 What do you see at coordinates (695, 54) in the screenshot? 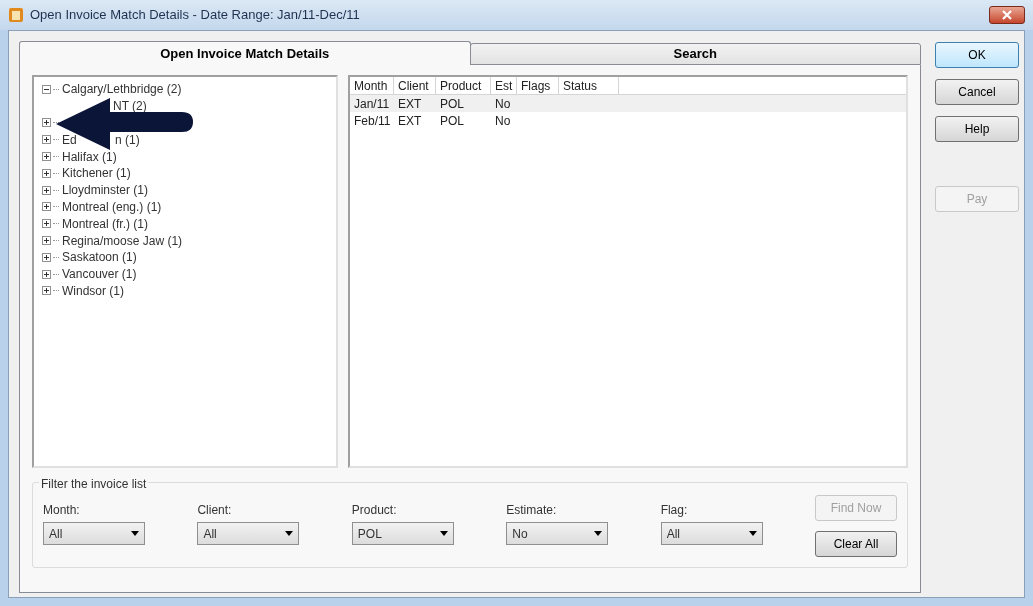
I see `tab: Search` at bounding box center [695, 54].